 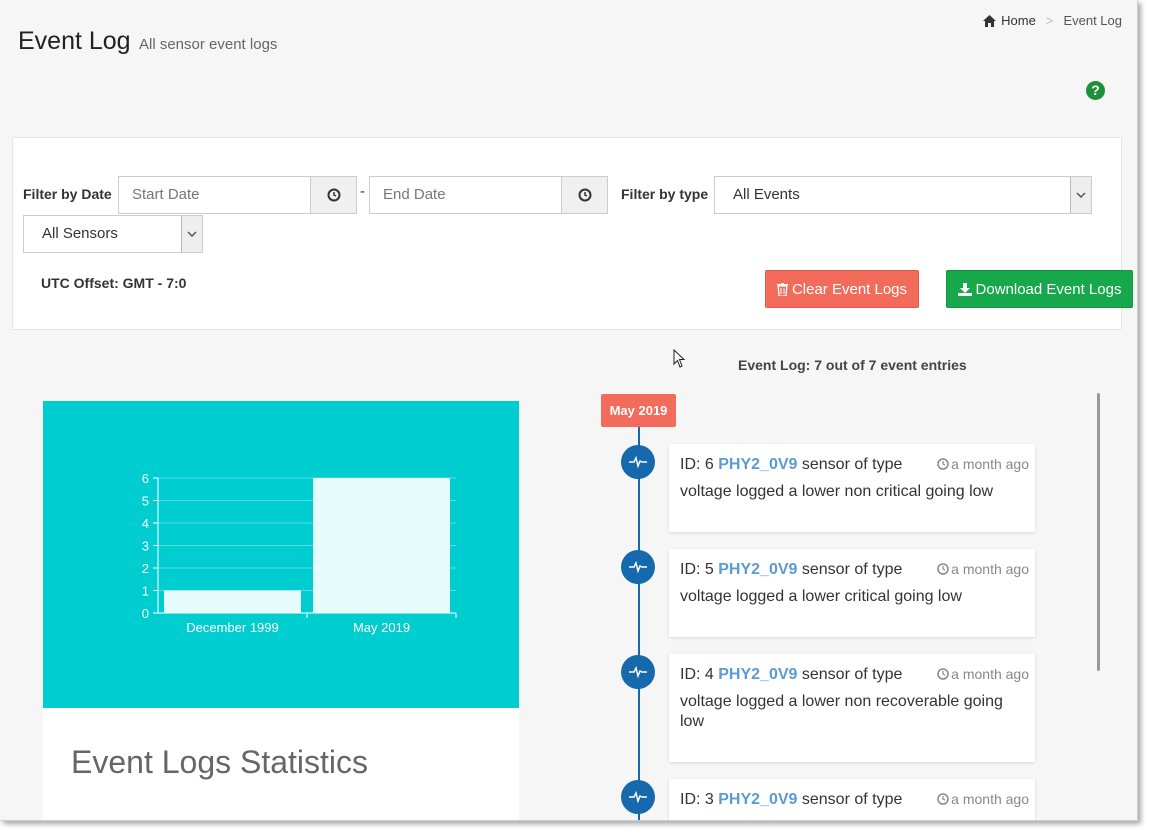 What do you see at coordinates (639, 623) in the screenshot?
I see `timeline-line` at bounding box center [639, 623].